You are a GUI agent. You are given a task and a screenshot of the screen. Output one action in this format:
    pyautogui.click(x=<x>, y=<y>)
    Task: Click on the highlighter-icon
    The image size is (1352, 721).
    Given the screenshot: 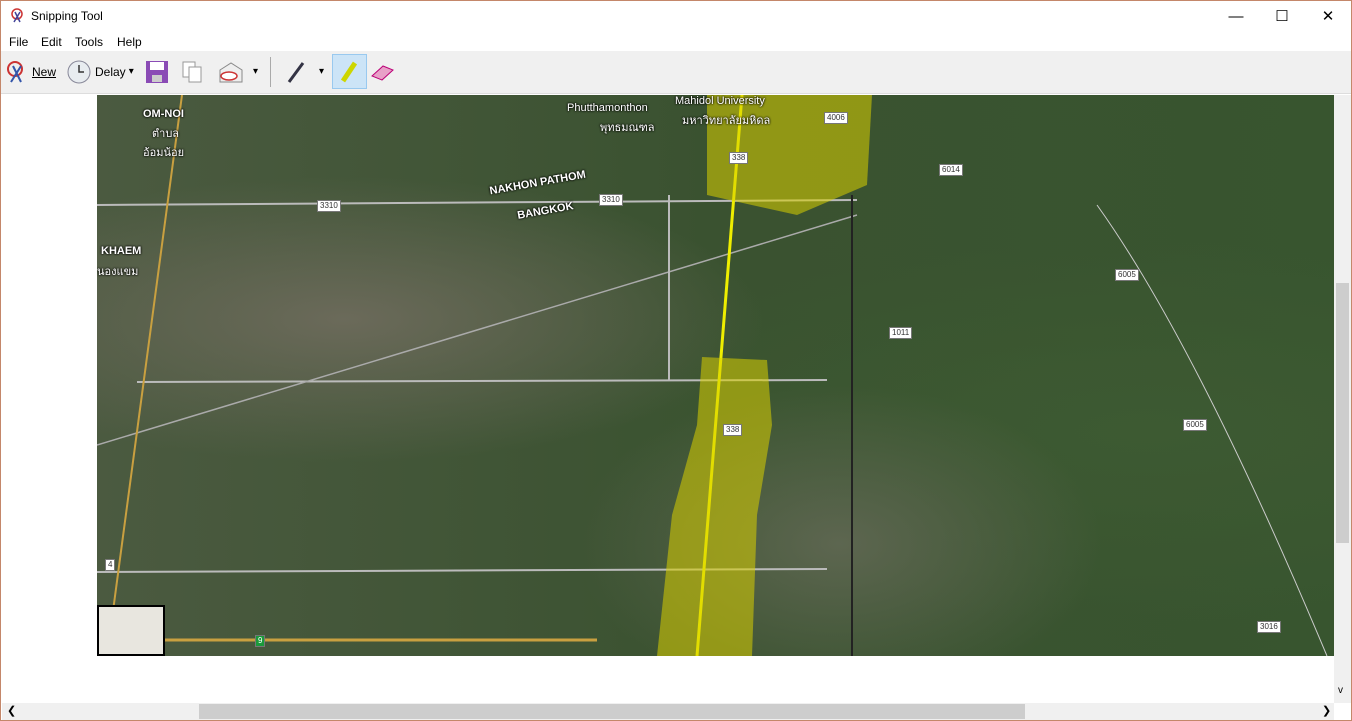 What is the action you would take?
    pyautogui.click(x=348, y=71)
    